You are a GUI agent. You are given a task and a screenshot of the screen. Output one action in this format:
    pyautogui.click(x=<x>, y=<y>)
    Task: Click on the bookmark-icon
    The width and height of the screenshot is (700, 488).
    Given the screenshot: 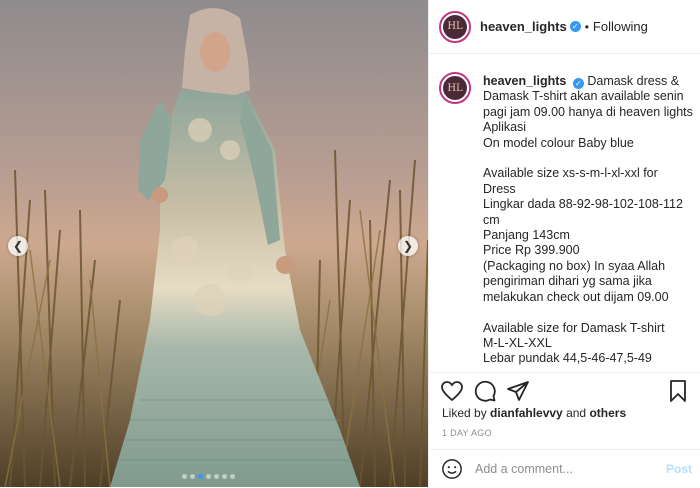 What is the action you would take?
    pyautogui.click(x=678, y=391)
    